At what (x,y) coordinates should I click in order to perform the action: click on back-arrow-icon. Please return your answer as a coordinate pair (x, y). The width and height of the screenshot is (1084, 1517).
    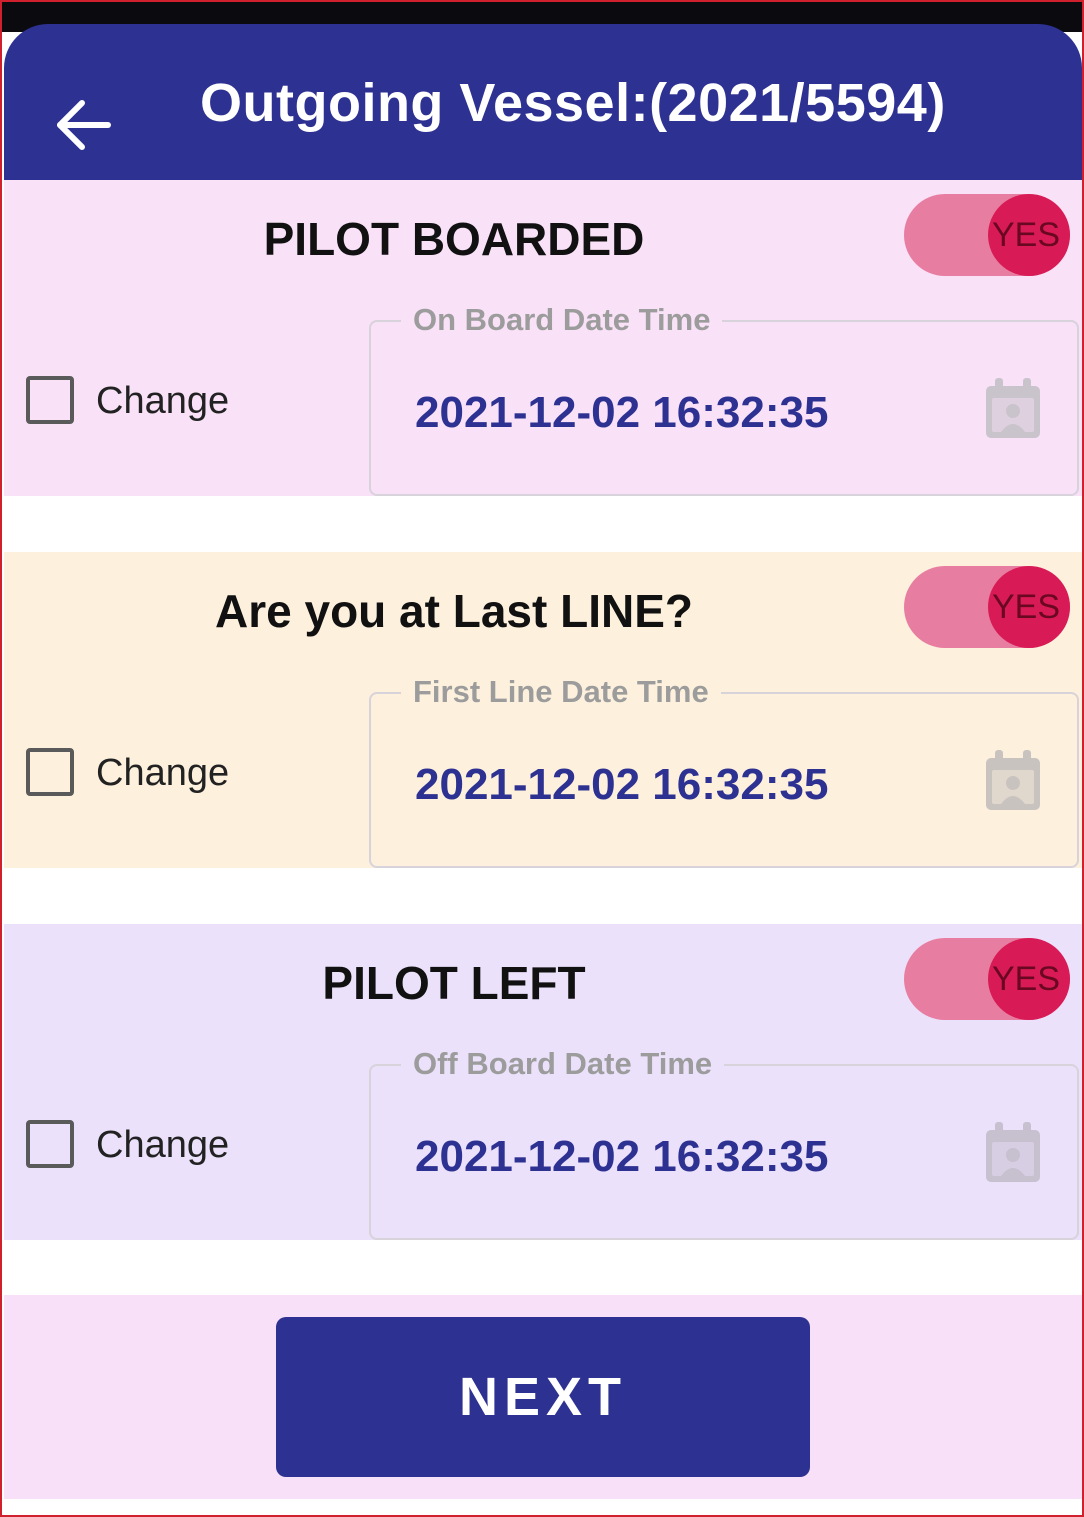
    Looking at the image, I should click on (83, 125).